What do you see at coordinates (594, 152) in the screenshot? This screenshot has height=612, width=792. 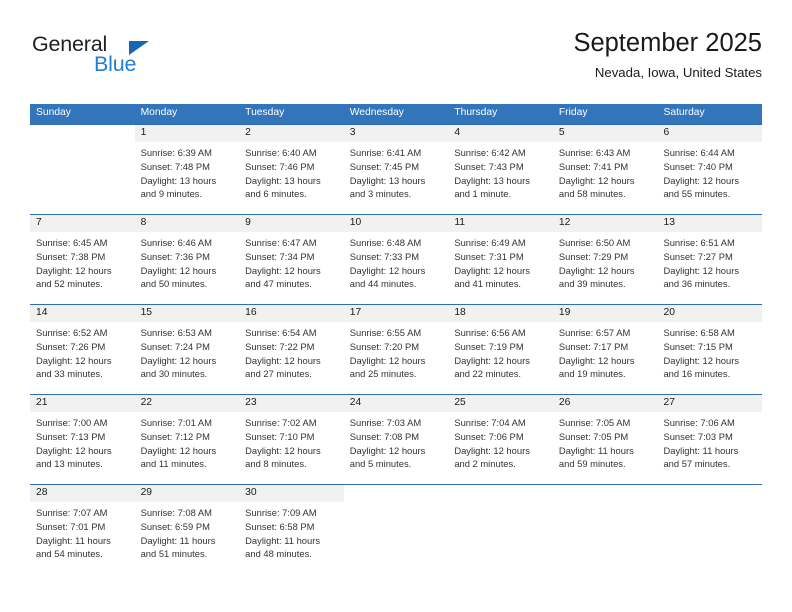 I see `sunrise-text: Sunrise: 6:43 AM` at bounding box center [594, 152].